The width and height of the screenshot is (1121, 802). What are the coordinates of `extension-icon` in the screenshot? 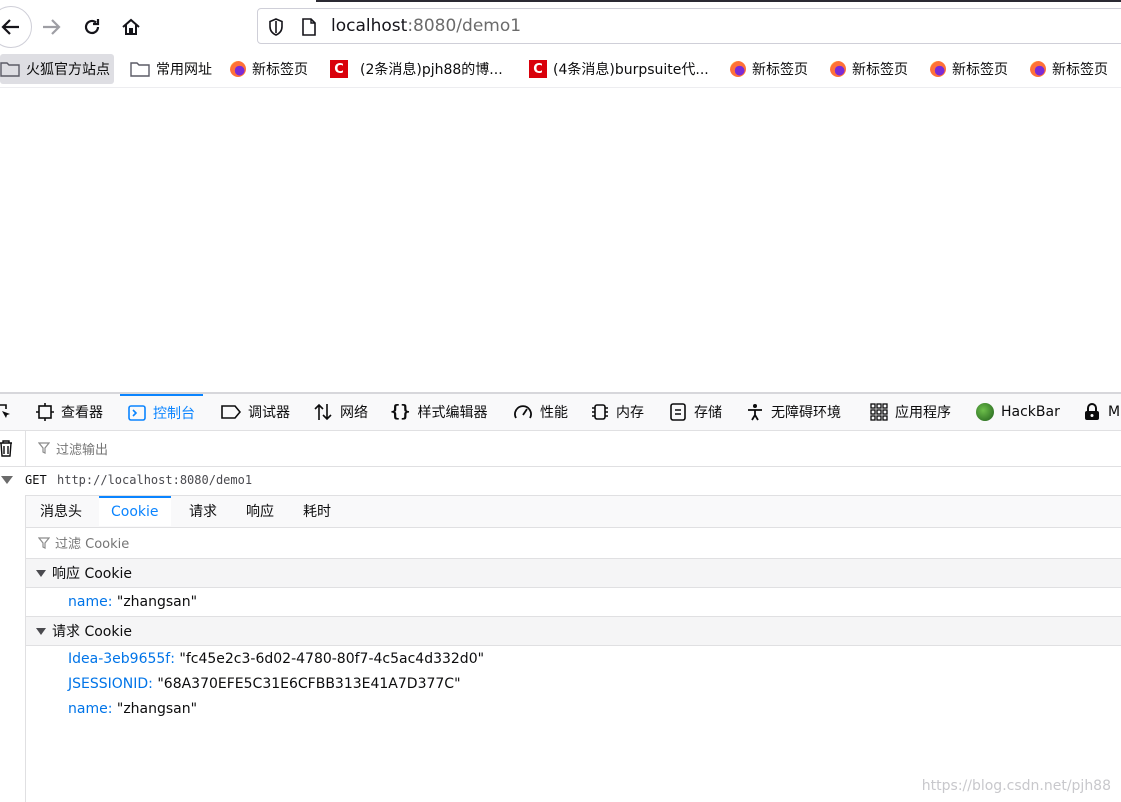 It's located at (1092, 411).